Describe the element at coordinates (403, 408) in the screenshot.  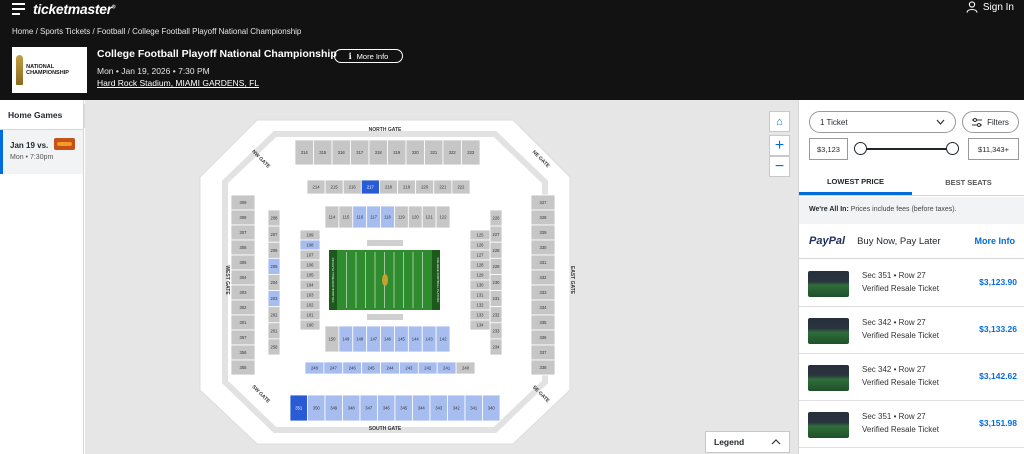
I see `section-345: 345` at that location.